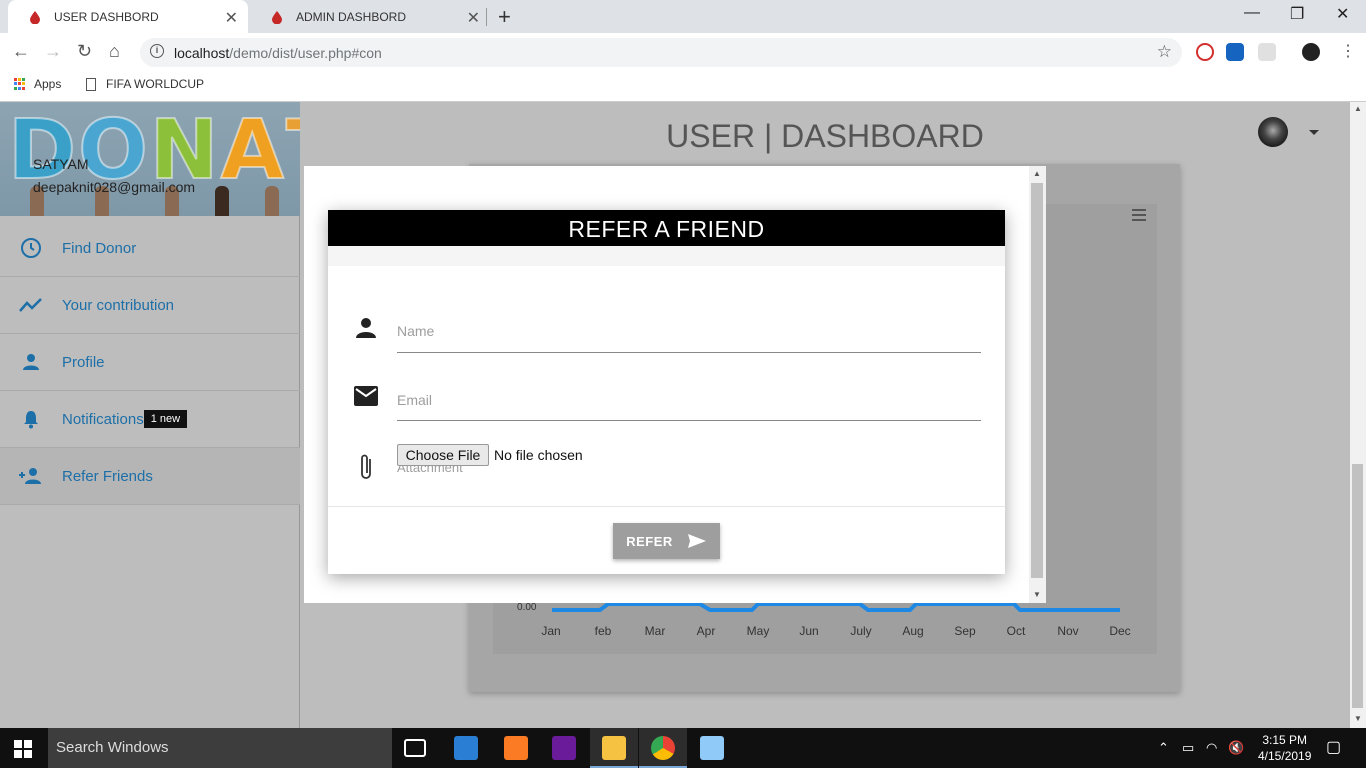  Describe the element at coordinates (107, 476) in the screenshot. I see `sidebar-item-label: Refer Friends` at that location.